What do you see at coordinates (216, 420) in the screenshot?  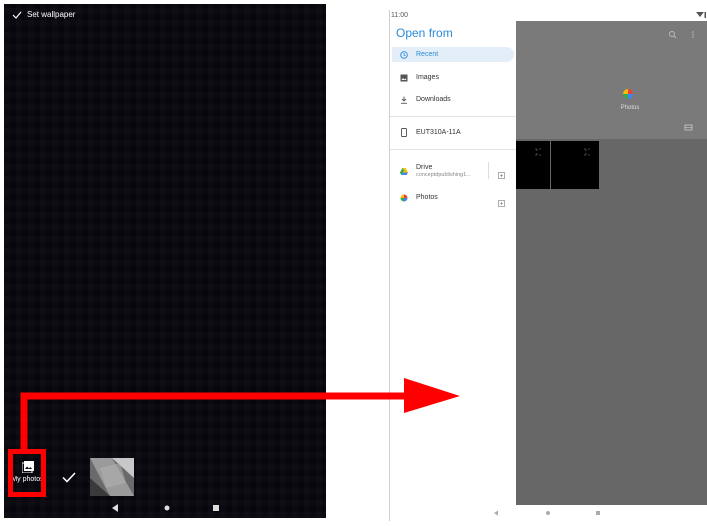 I see `arrow-line` at bounding box center [216, 420].